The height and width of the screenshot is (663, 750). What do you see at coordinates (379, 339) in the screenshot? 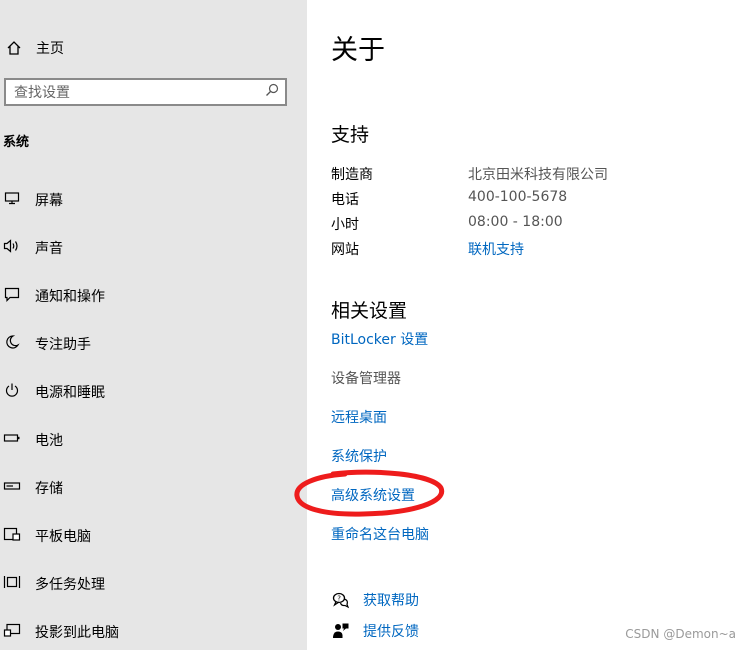
I see `bitlocker-settings-link: BitLocker 设置` at bounding box center [379, 339].